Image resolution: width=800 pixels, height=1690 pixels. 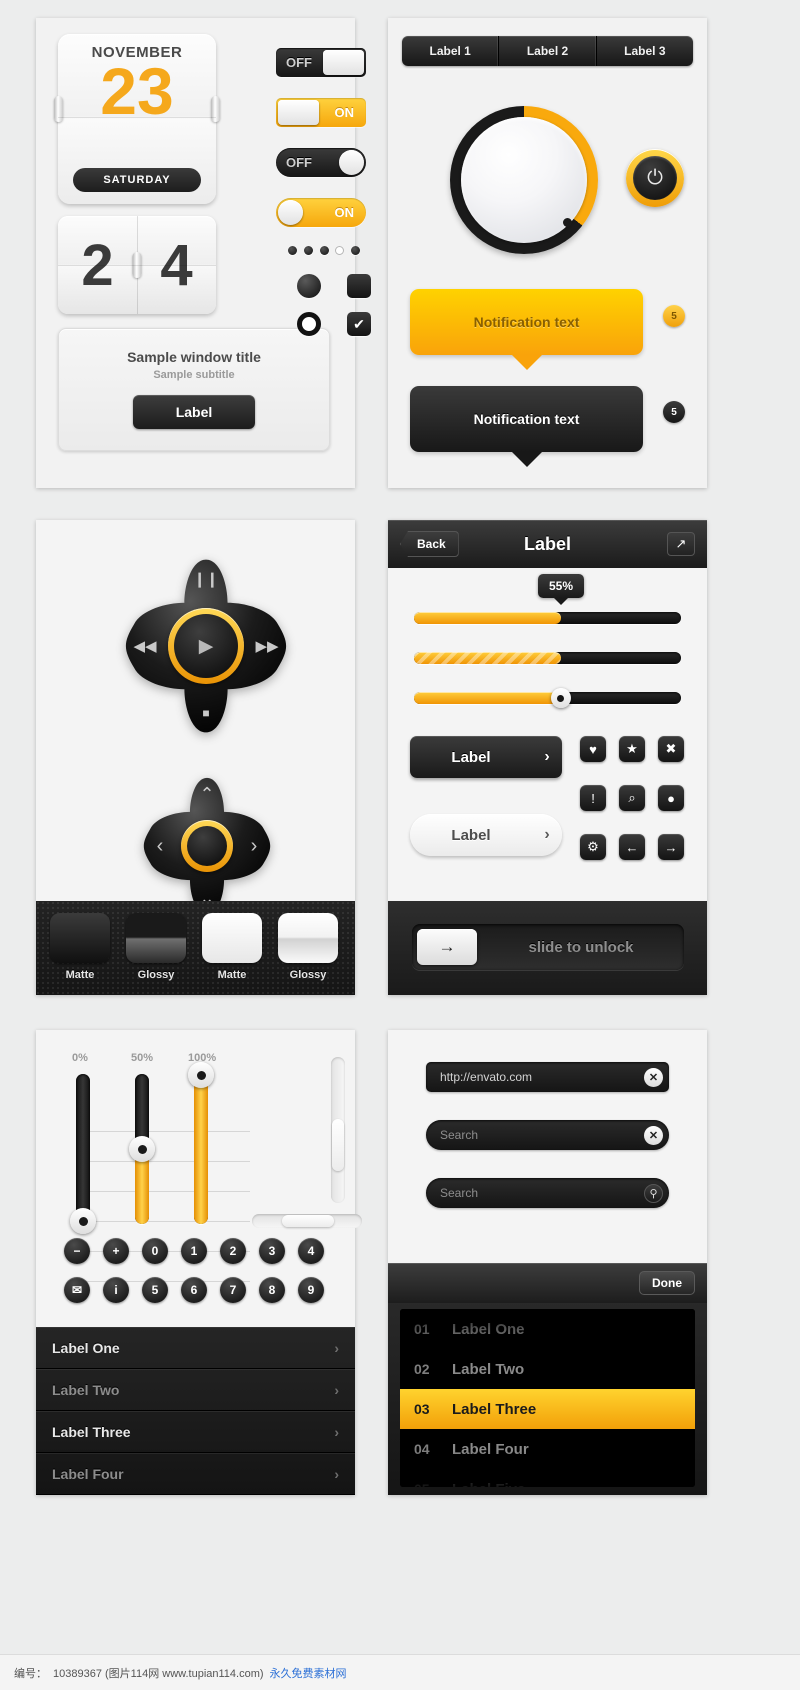 I want to click on toggle-on-round: ON, so click(x=321, y=212).